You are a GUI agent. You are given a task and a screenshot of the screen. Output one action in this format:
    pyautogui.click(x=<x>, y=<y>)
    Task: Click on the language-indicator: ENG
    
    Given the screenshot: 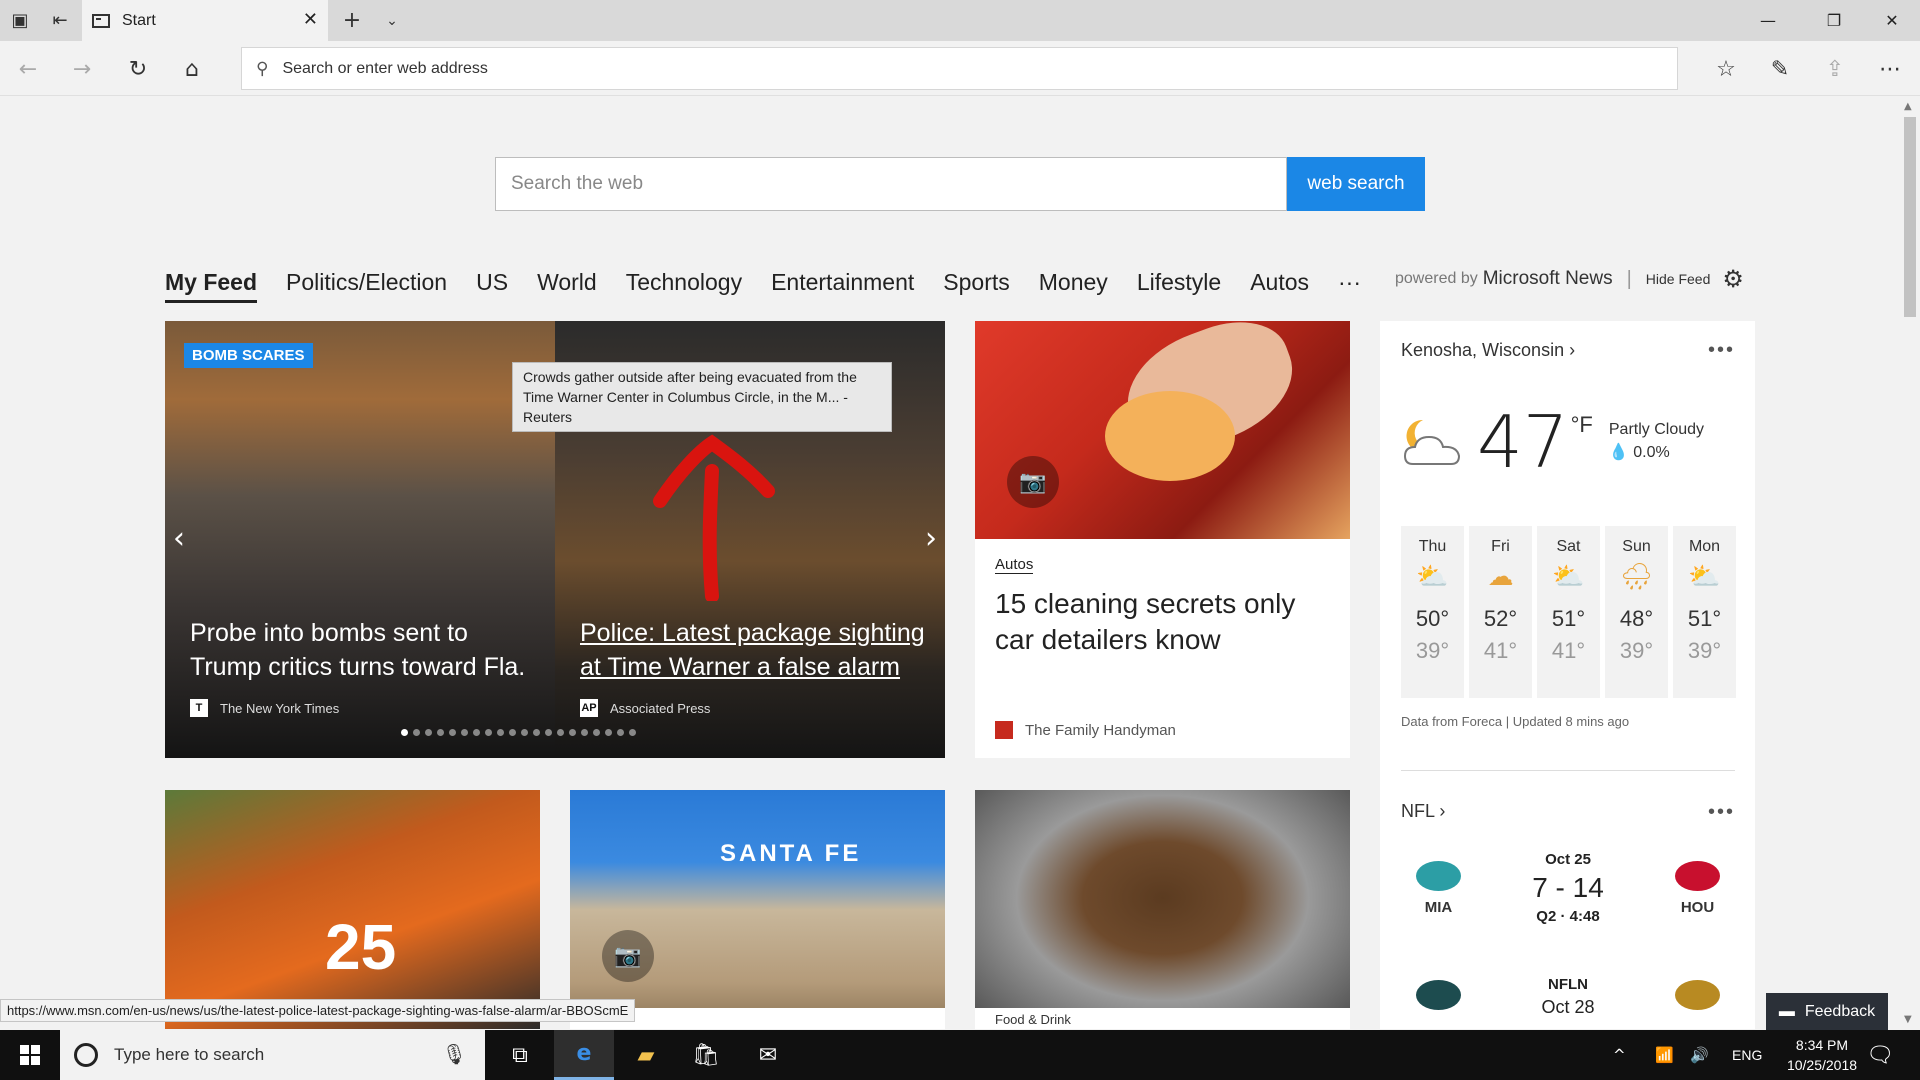 What is the action you would take?
    pyautogui.click(x=1747, y=1055)
    